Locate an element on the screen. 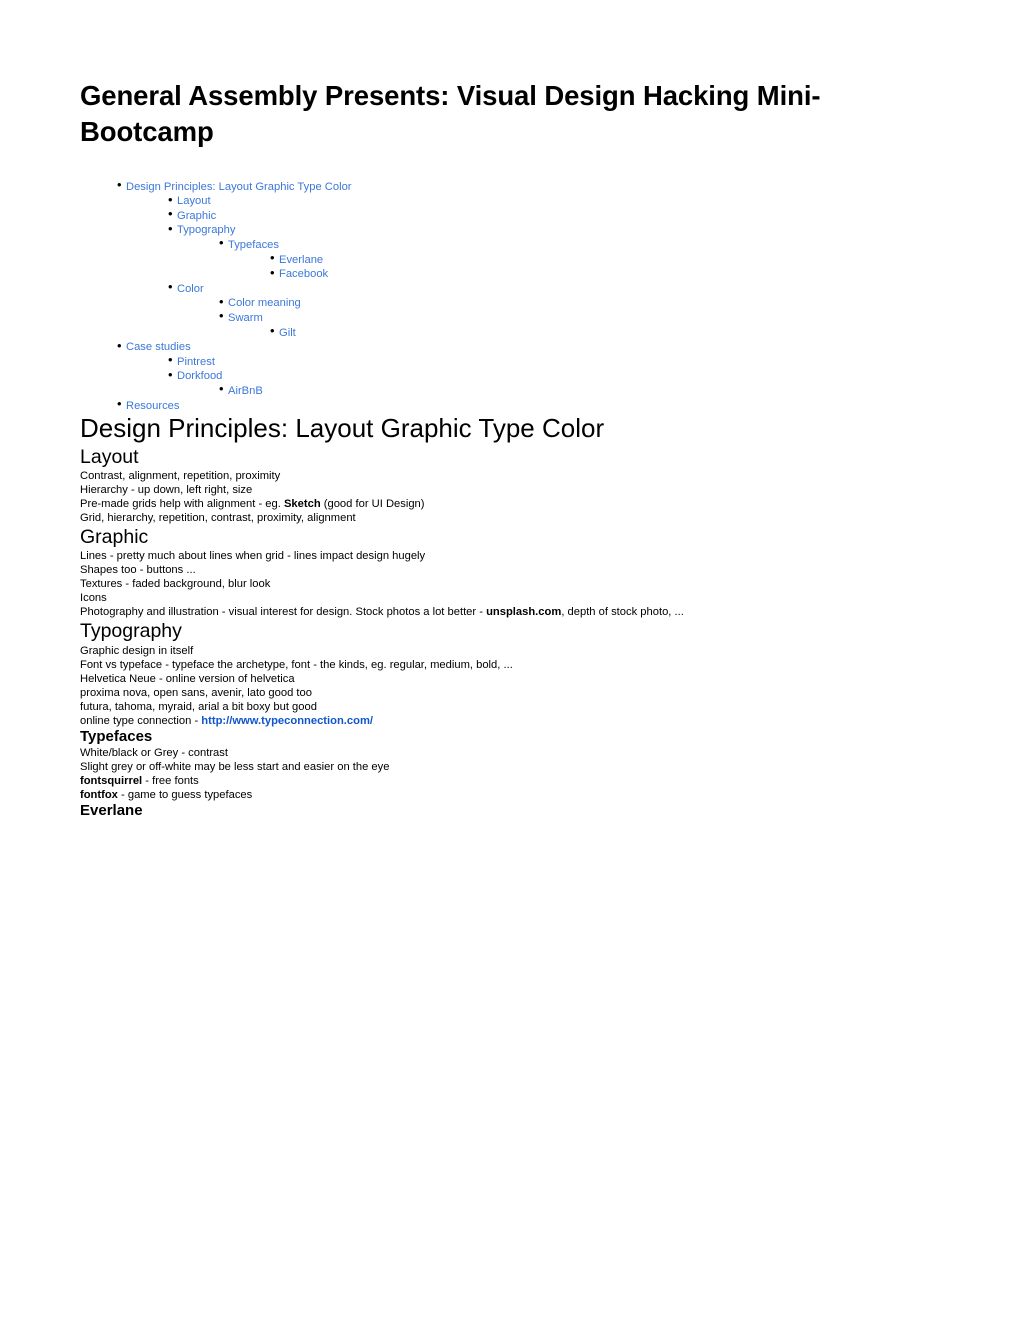 The height and width of the screenshot is (1320, 1020). paragraph-fontsquirrel: fontsquirrel - free fonts is located at coordinates (510, 781).